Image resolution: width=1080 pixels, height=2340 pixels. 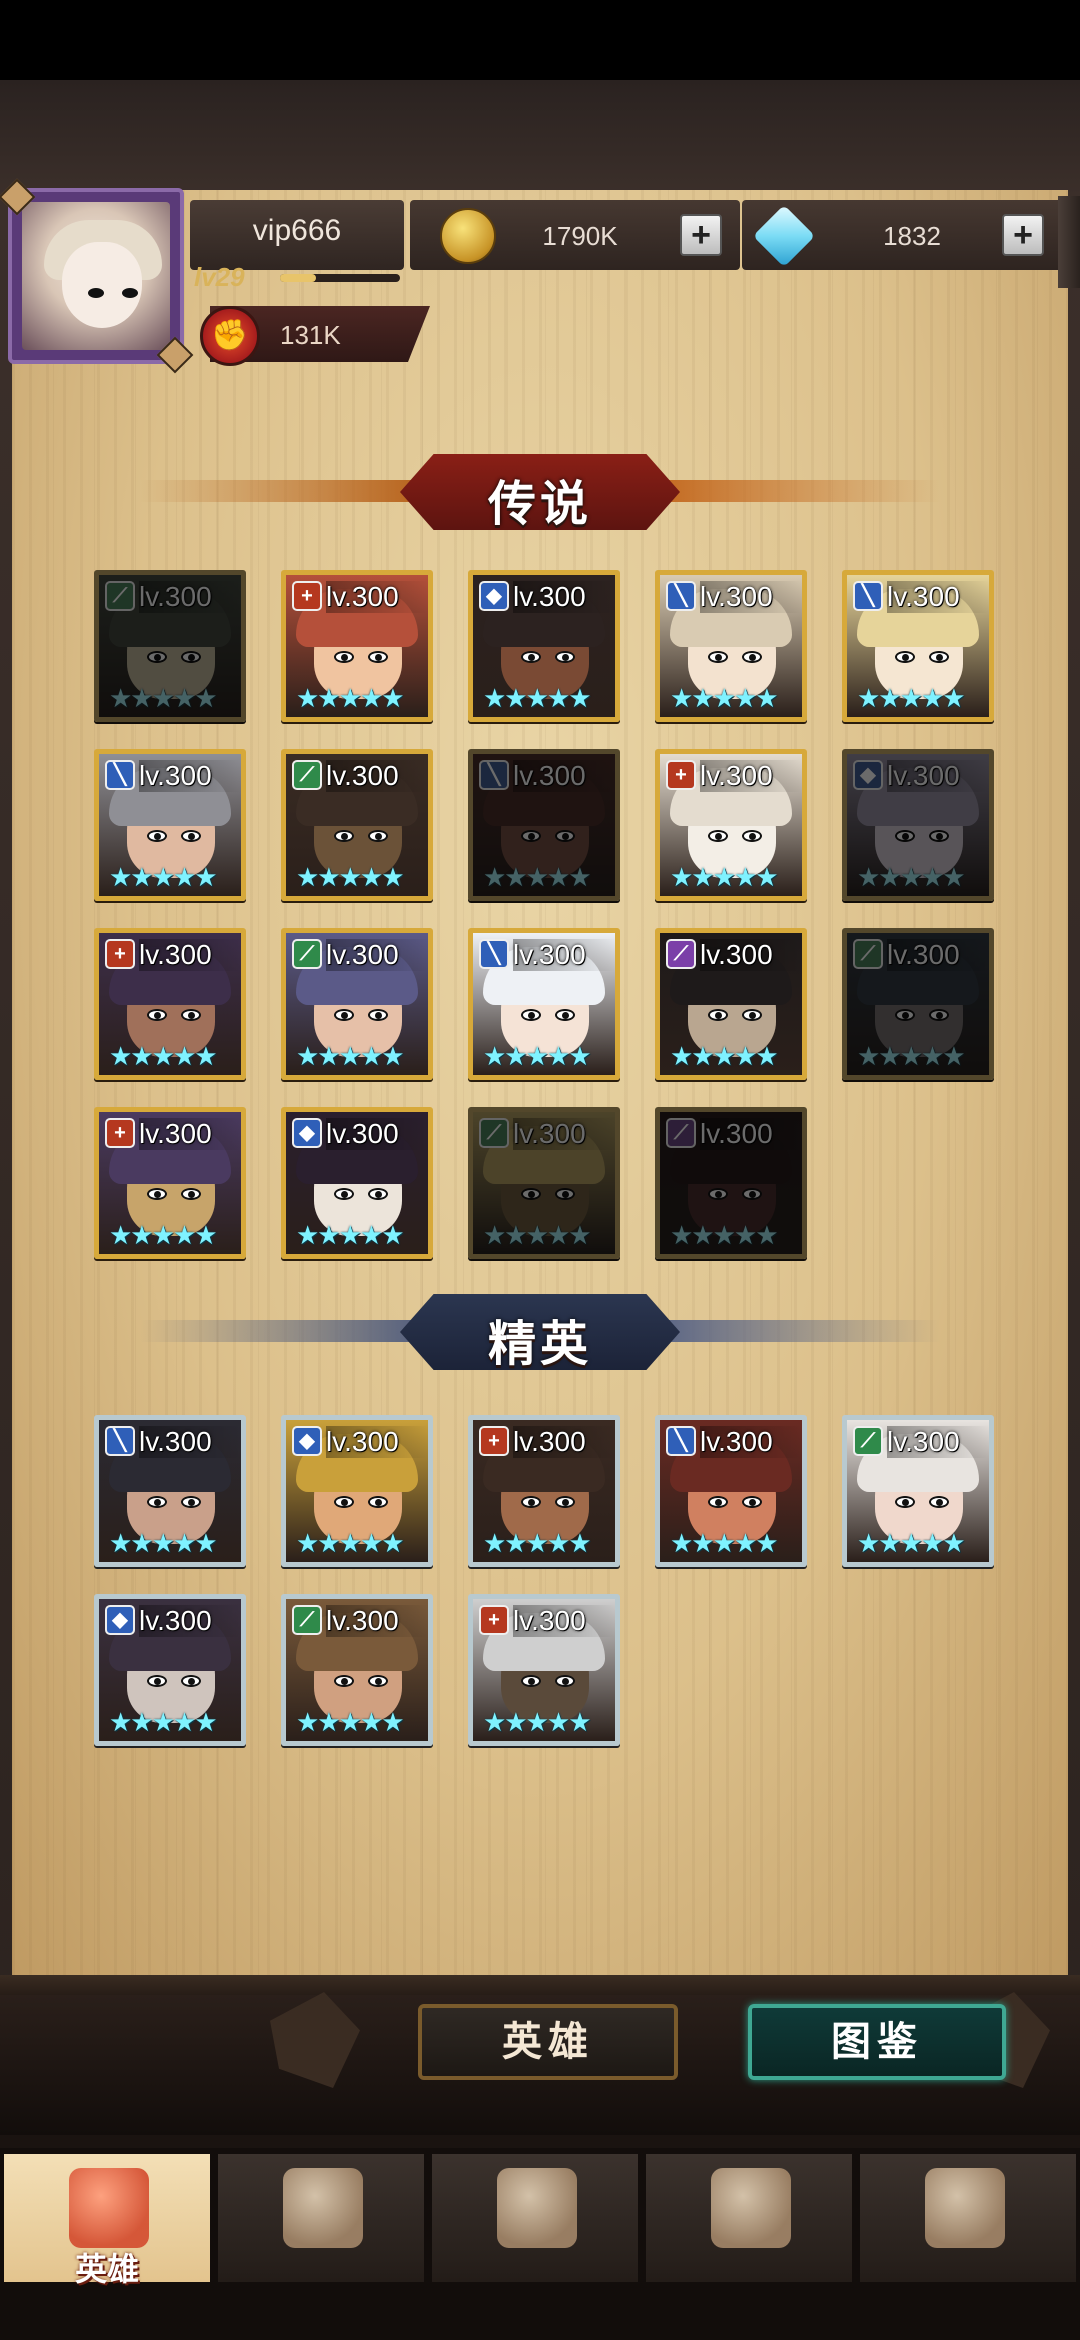 I want to click on coin-icon, so click(x=468, y=236).